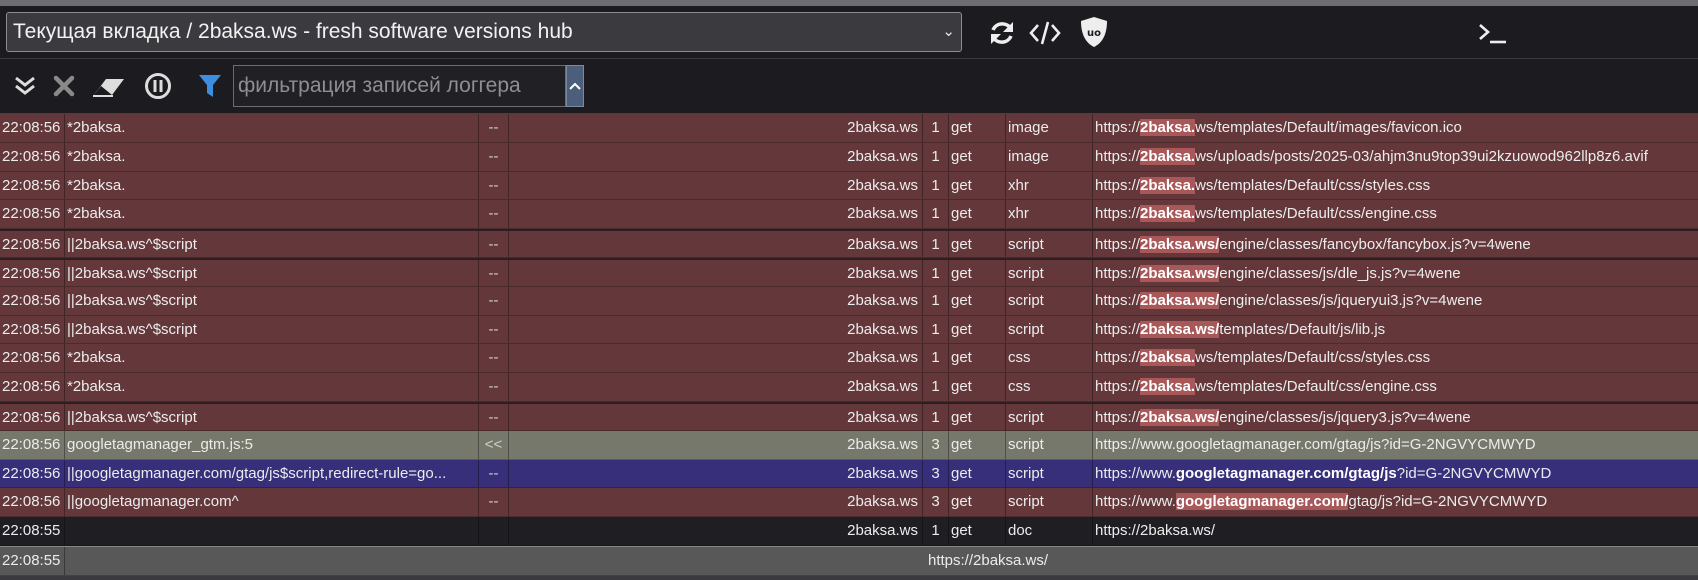 Image resolution: width=1698 pixels, height=580 pixels. Describe the element at coordinates (1262, 502) in the screenshot. I see `url-match-highlight: googletagmanager.com/` at that location.